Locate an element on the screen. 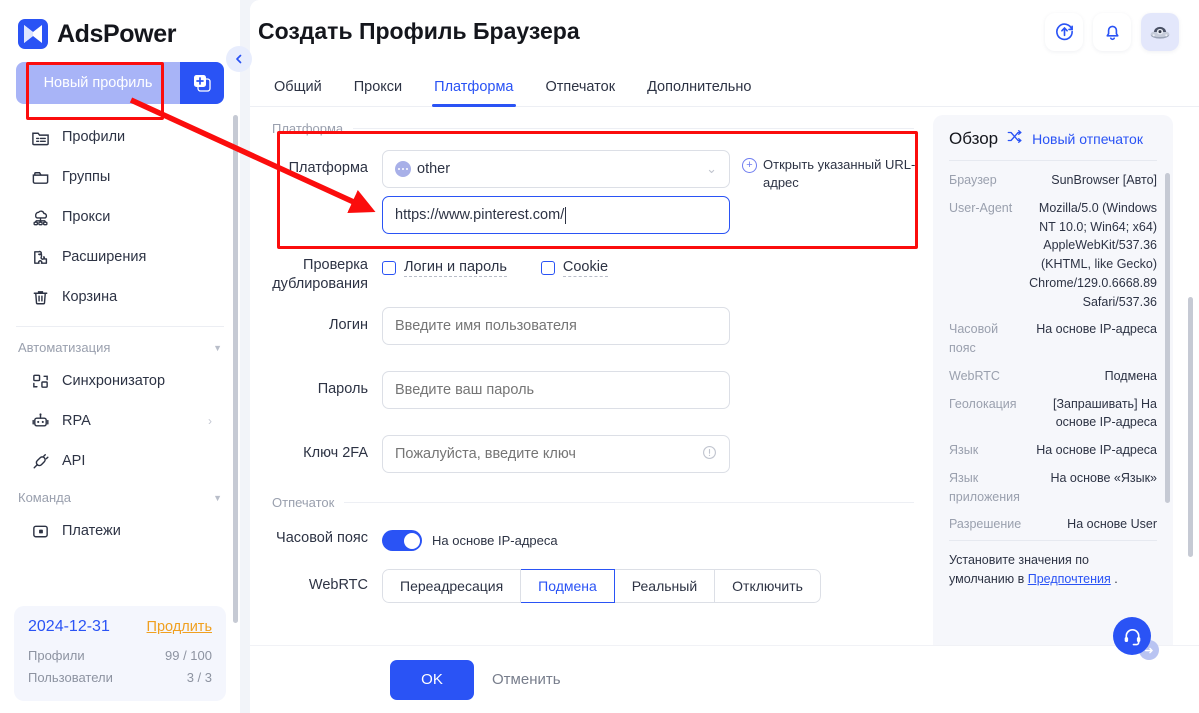  info-warning-icon is located at coordinates (709, 454).